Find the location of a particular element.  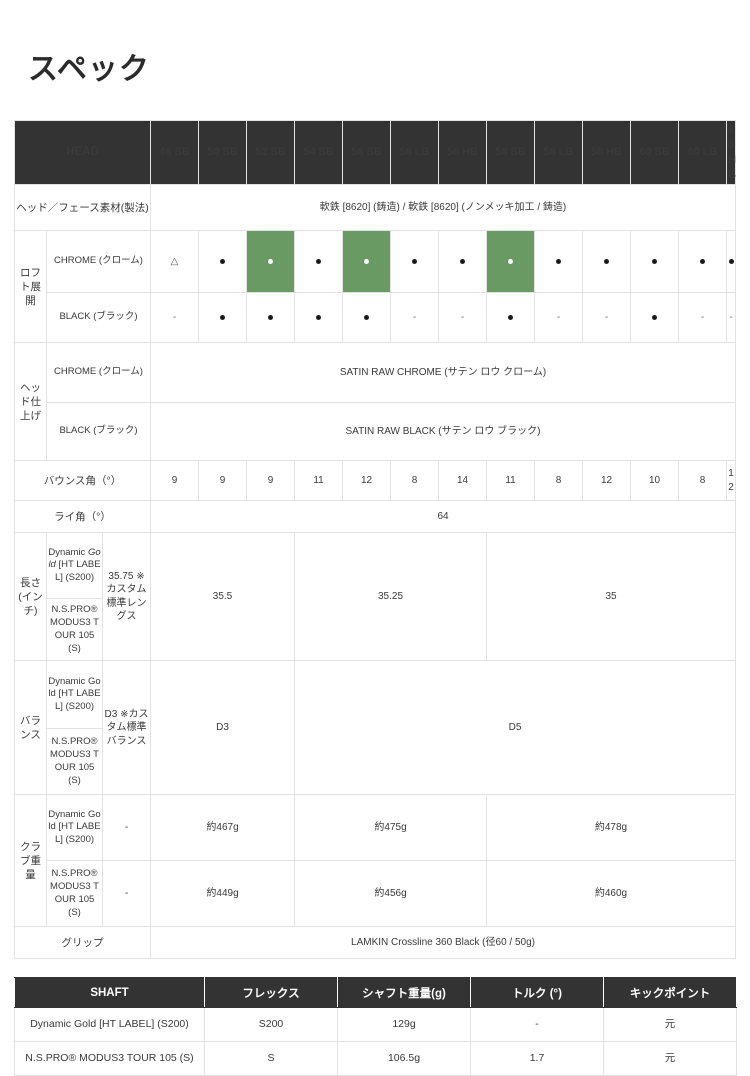

row-loft-black: BLACK (ブラック) - - - - - - - is located at coordinates (375, 318).